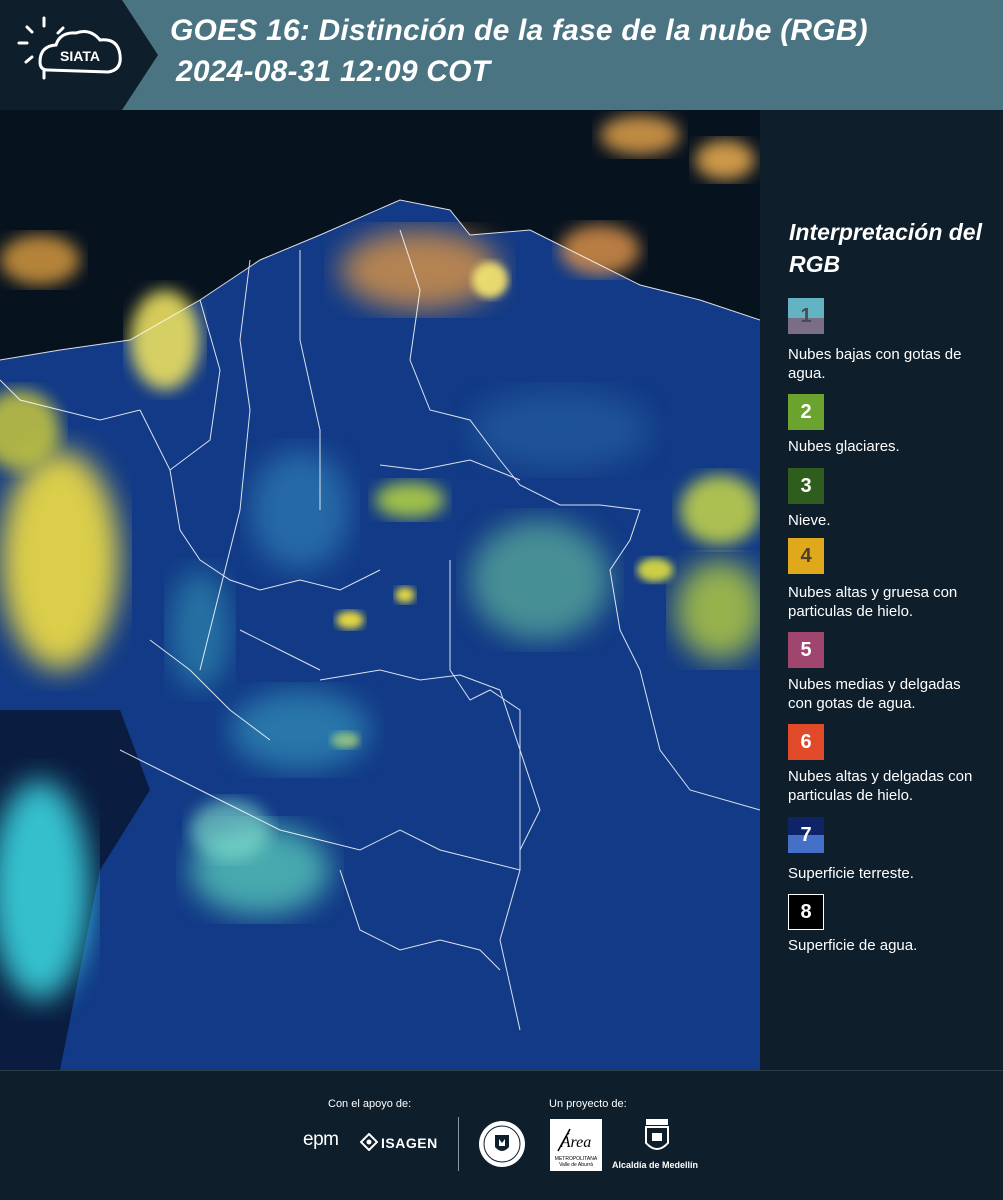  I want to click on legend-label-1: Nubes bajas con gotas de agua., so click(875, 364).